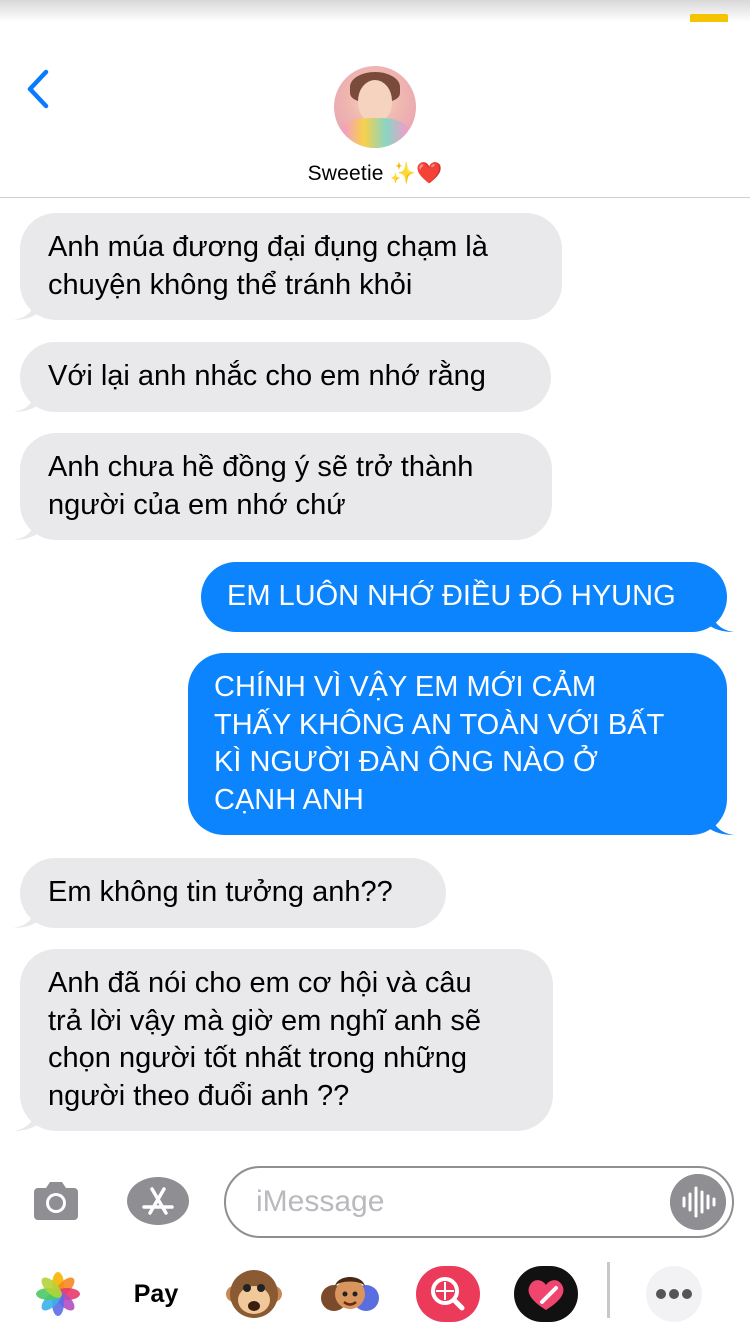 This screenshot has width=750, height=1334. I want to click on message-line: chuyện không thể tránh khỏi, so click(230, 284).